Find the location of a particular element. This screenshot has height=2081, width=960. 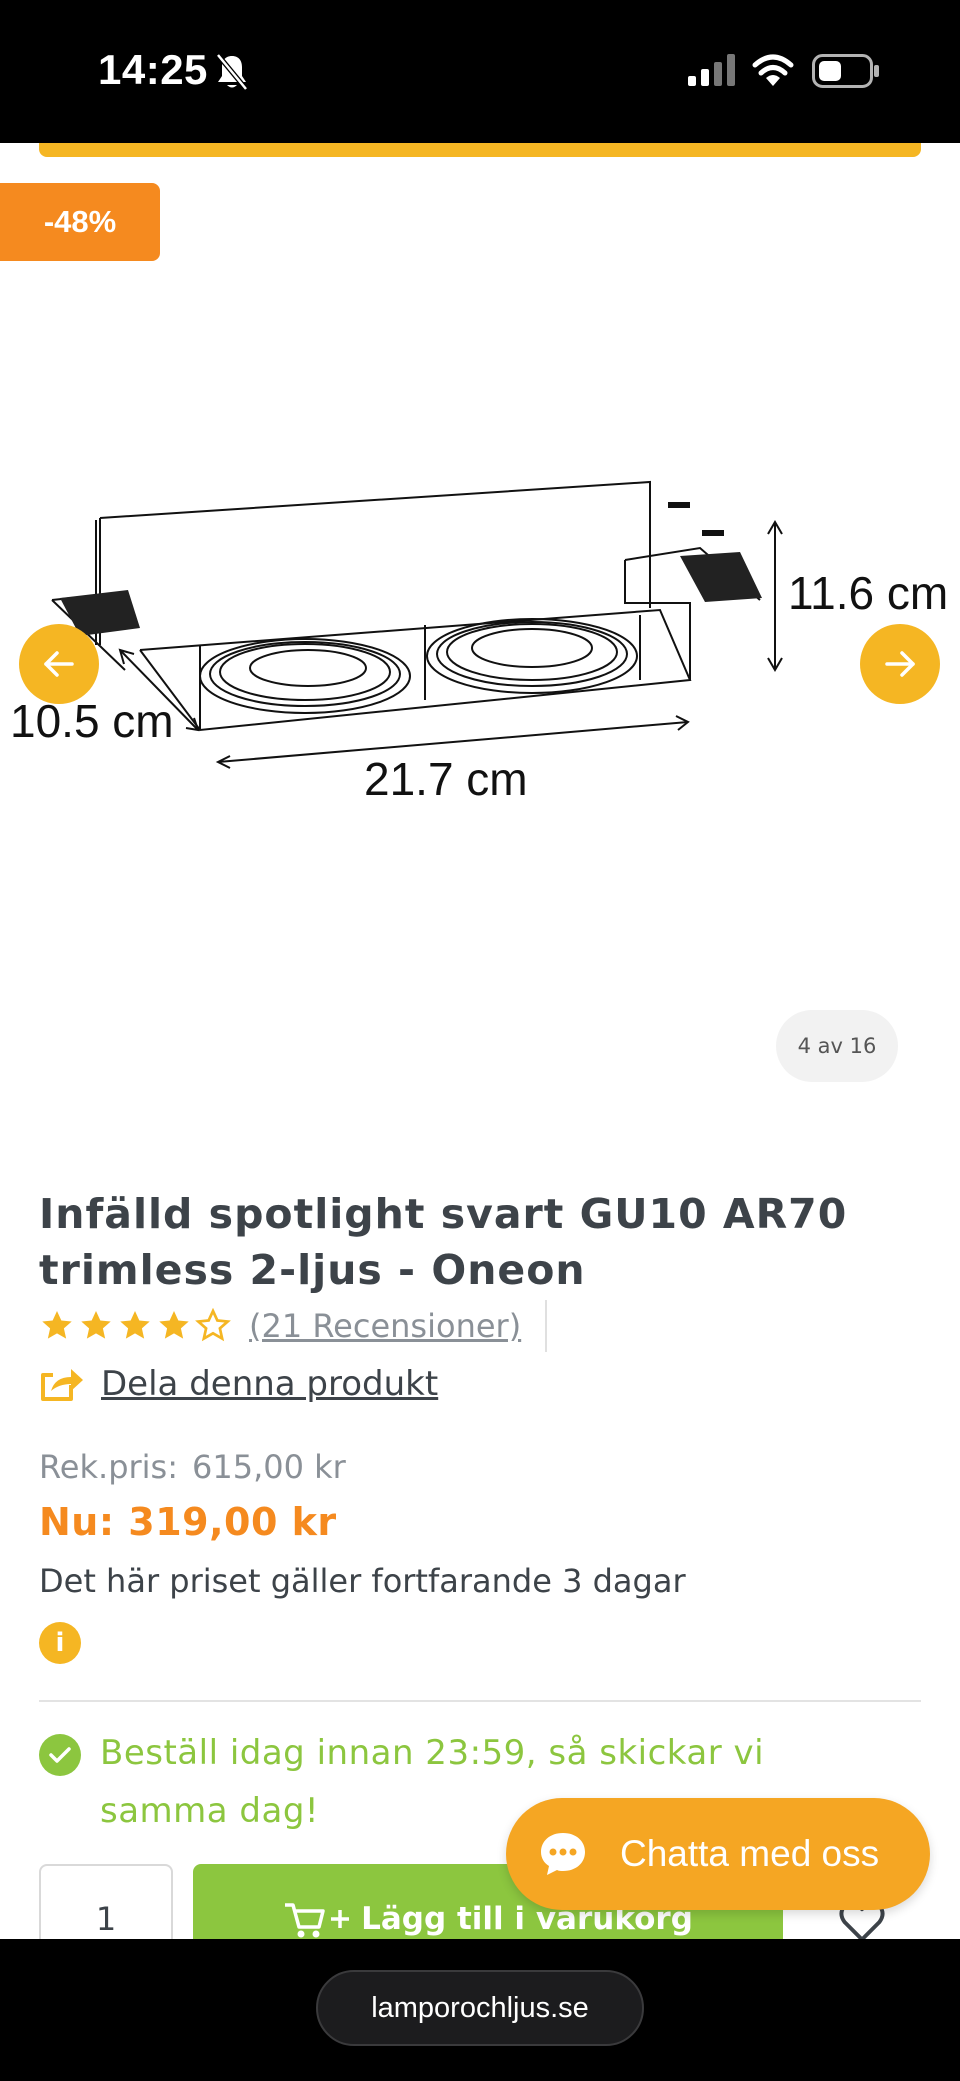

recommended-price-value: 615,00 kr is located at coordinates (269, 1467).